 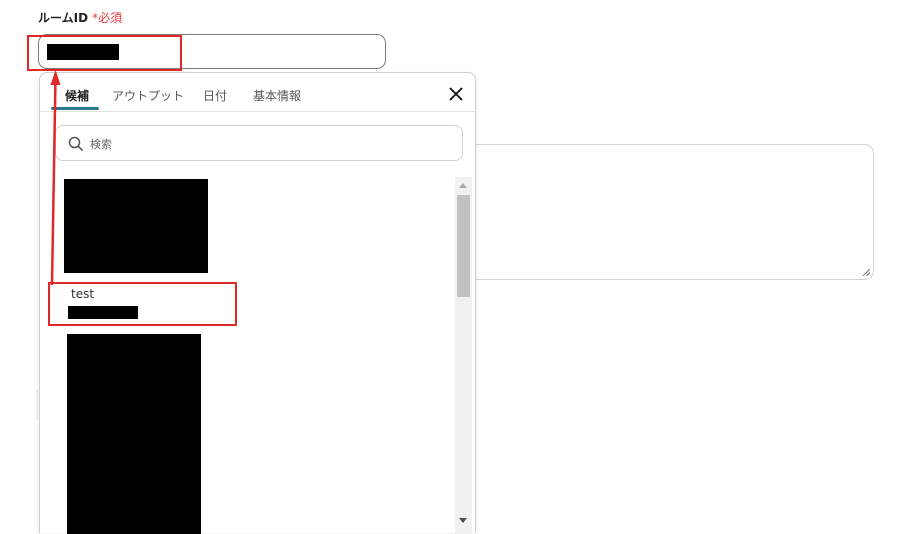 I want to click on search-field, so click(x=259, y=143).